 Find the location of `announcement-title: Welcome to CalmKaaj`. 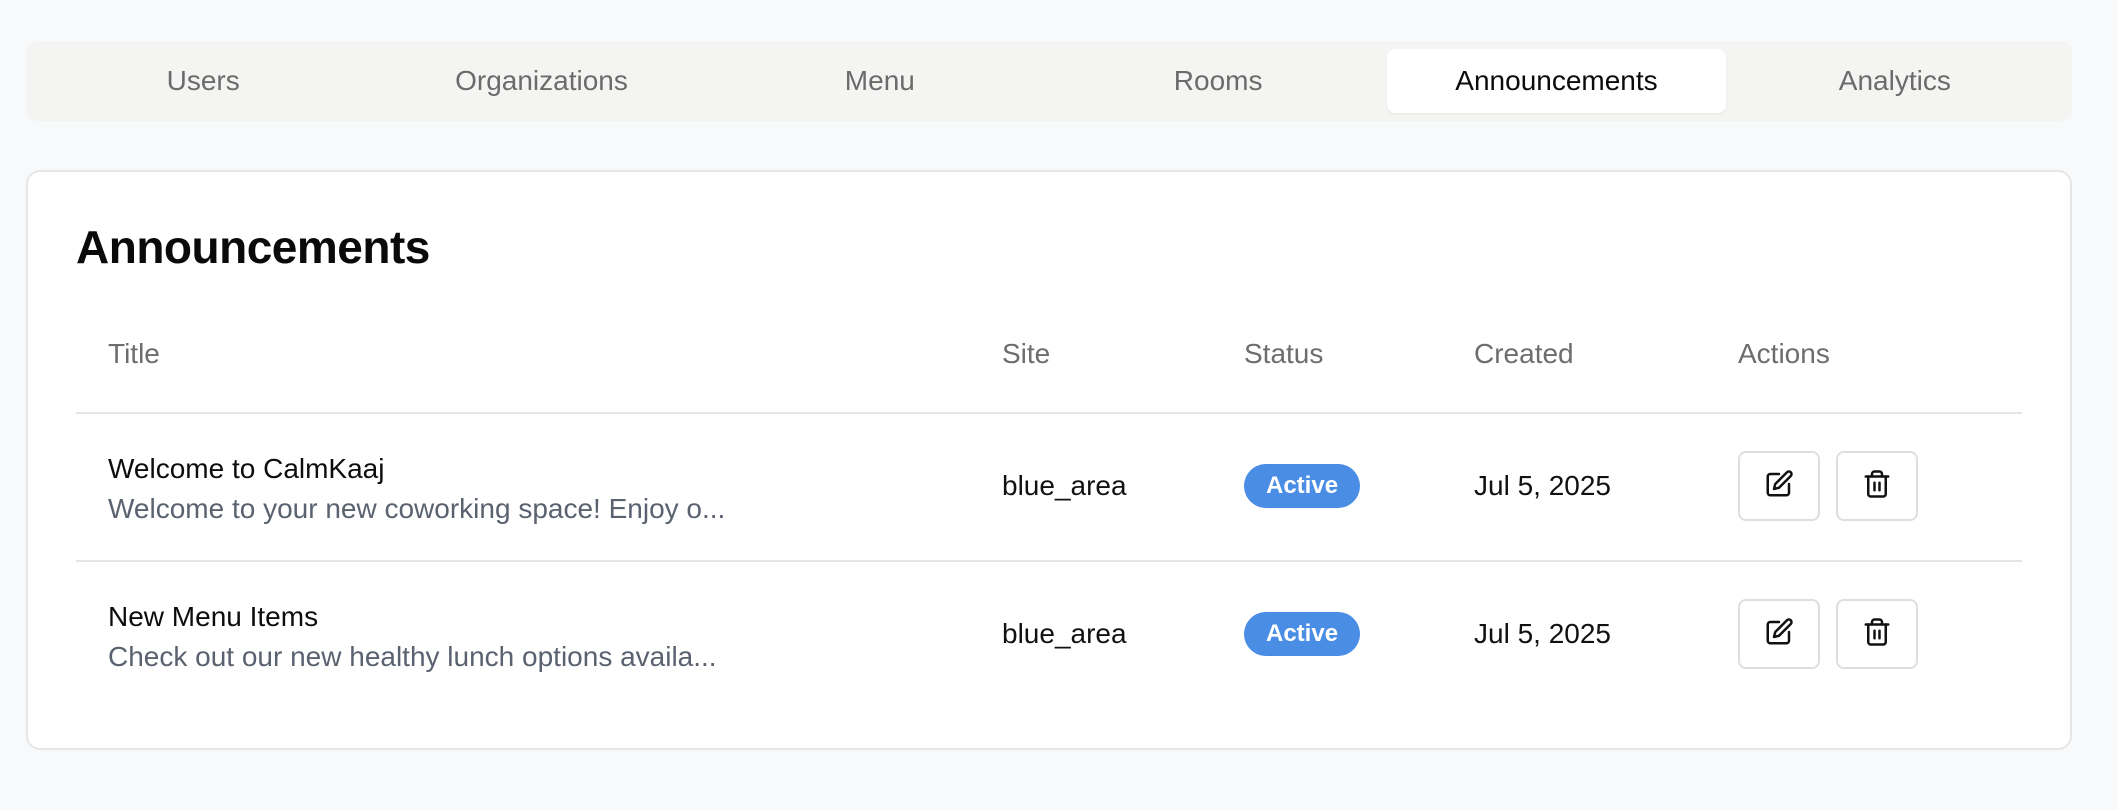

announcement-title: Welcome to CalmKaaj is located at coordinates (246, 468).